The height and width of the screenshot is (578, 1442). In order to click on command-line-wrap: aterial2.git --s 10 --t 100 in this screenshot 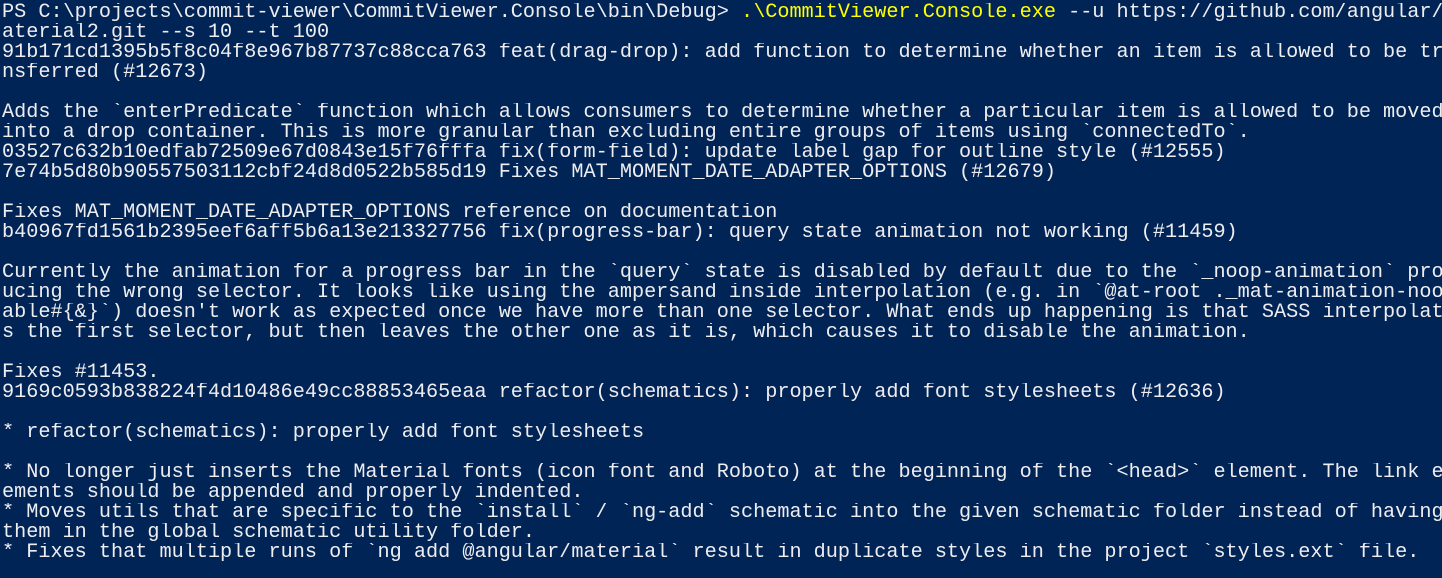, I will do `click(166, 33)`.